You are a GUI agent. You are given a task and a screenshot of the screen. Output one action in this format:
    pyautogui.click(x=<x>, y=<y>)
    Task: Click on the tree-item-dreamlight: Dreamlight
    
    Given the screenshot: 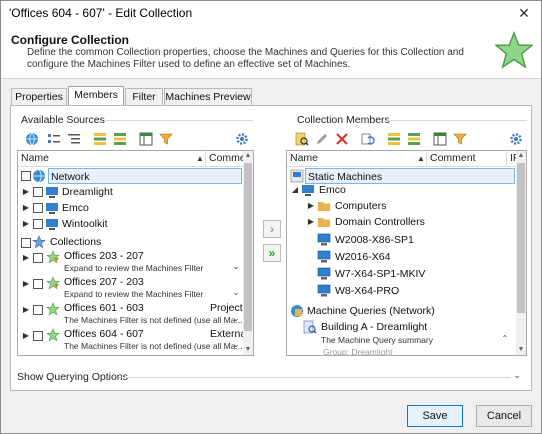 What is the action you would take?
    pyautogui.click(x=87, y=192)
    